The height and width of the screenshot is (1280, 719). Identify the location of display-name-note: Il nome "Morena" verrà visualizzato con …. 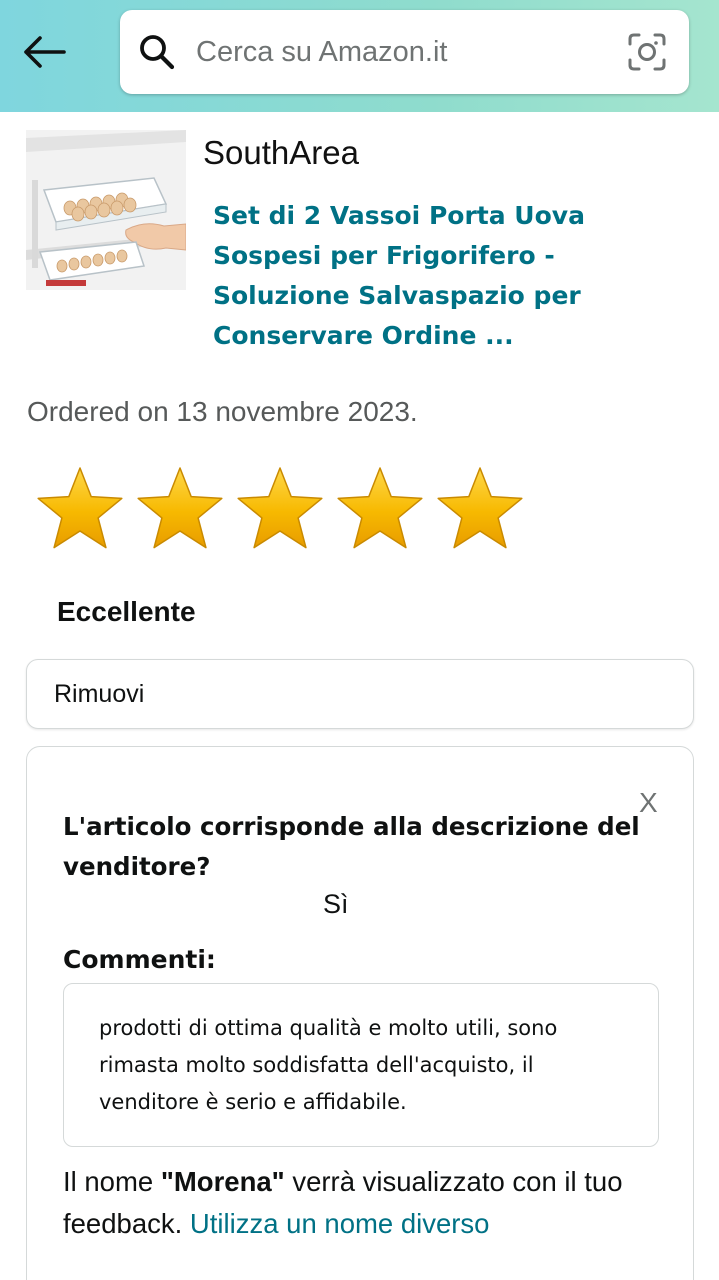
(368, 1203).